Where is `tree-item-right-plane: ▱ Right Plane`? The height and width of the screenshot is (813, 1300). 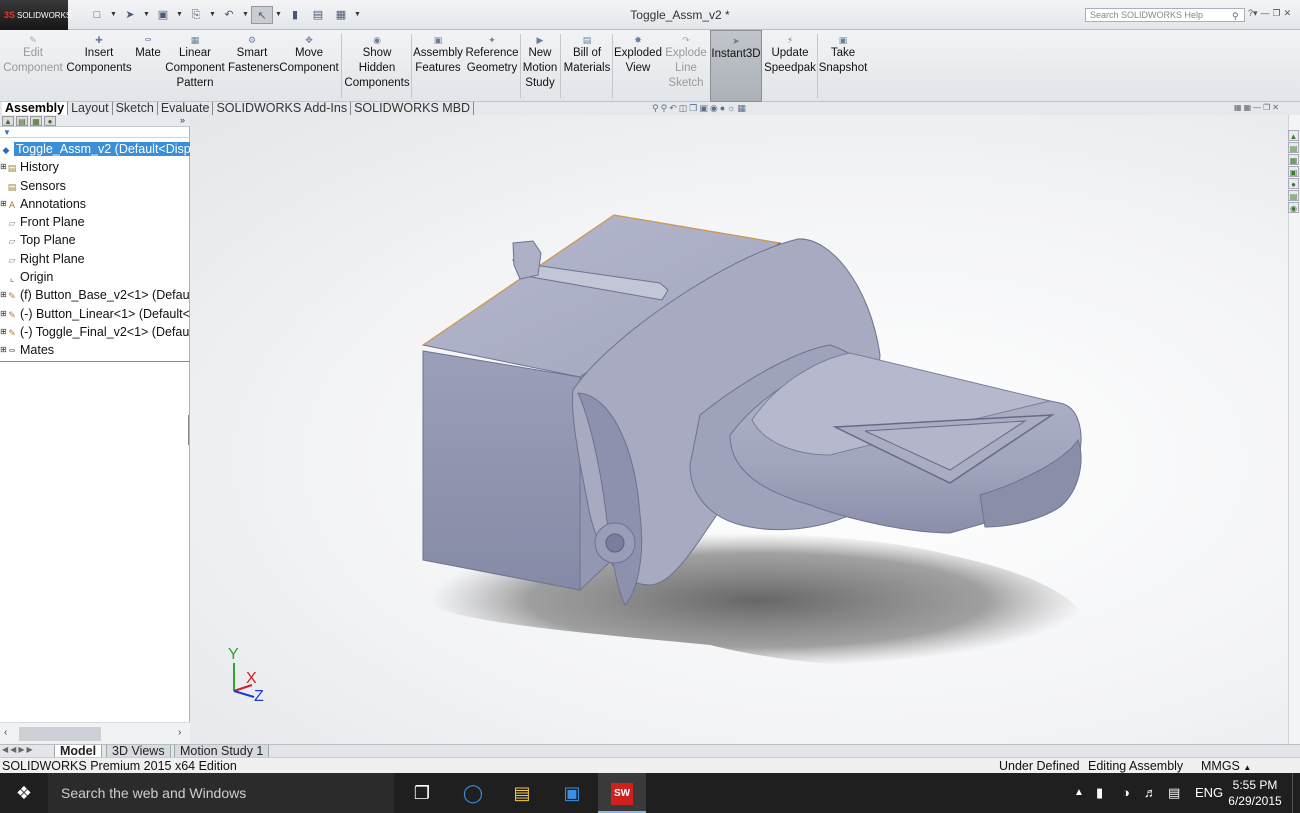
tree-item-right-plane: ▱ Right Plane is located at coordinates (95, 259).